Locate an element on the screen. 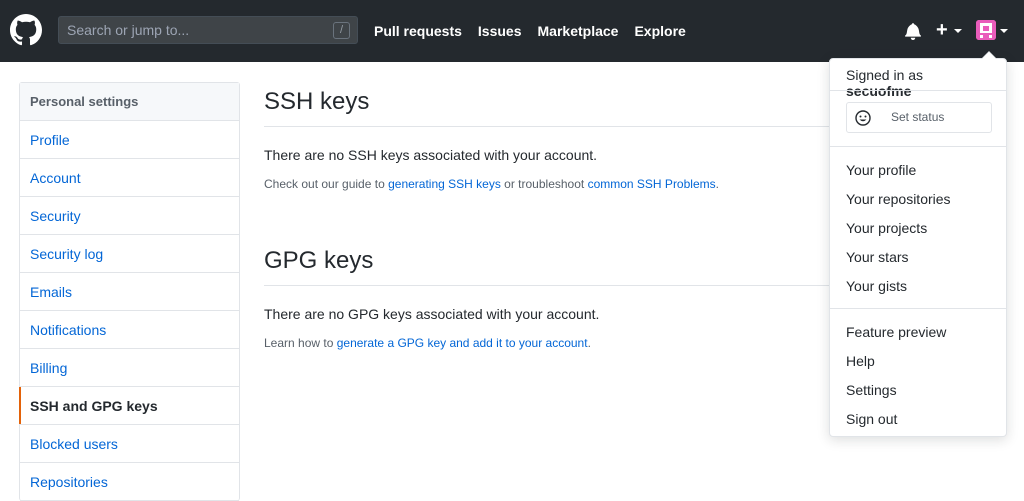 The image size is (1024, 501). signed-in-username: secuofme is located at coordinates (879, 91).